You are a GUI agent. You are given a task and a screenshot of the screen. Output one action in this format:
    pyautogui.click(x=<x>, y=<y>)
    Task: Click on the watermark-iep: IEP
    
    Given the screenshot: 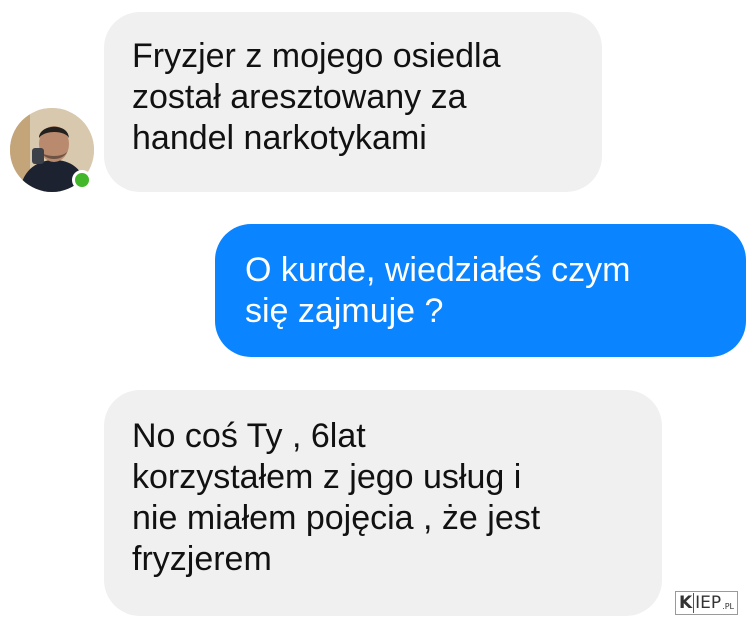 What is the action you would take?
    pyautogui.click(x=708, y=603)
    